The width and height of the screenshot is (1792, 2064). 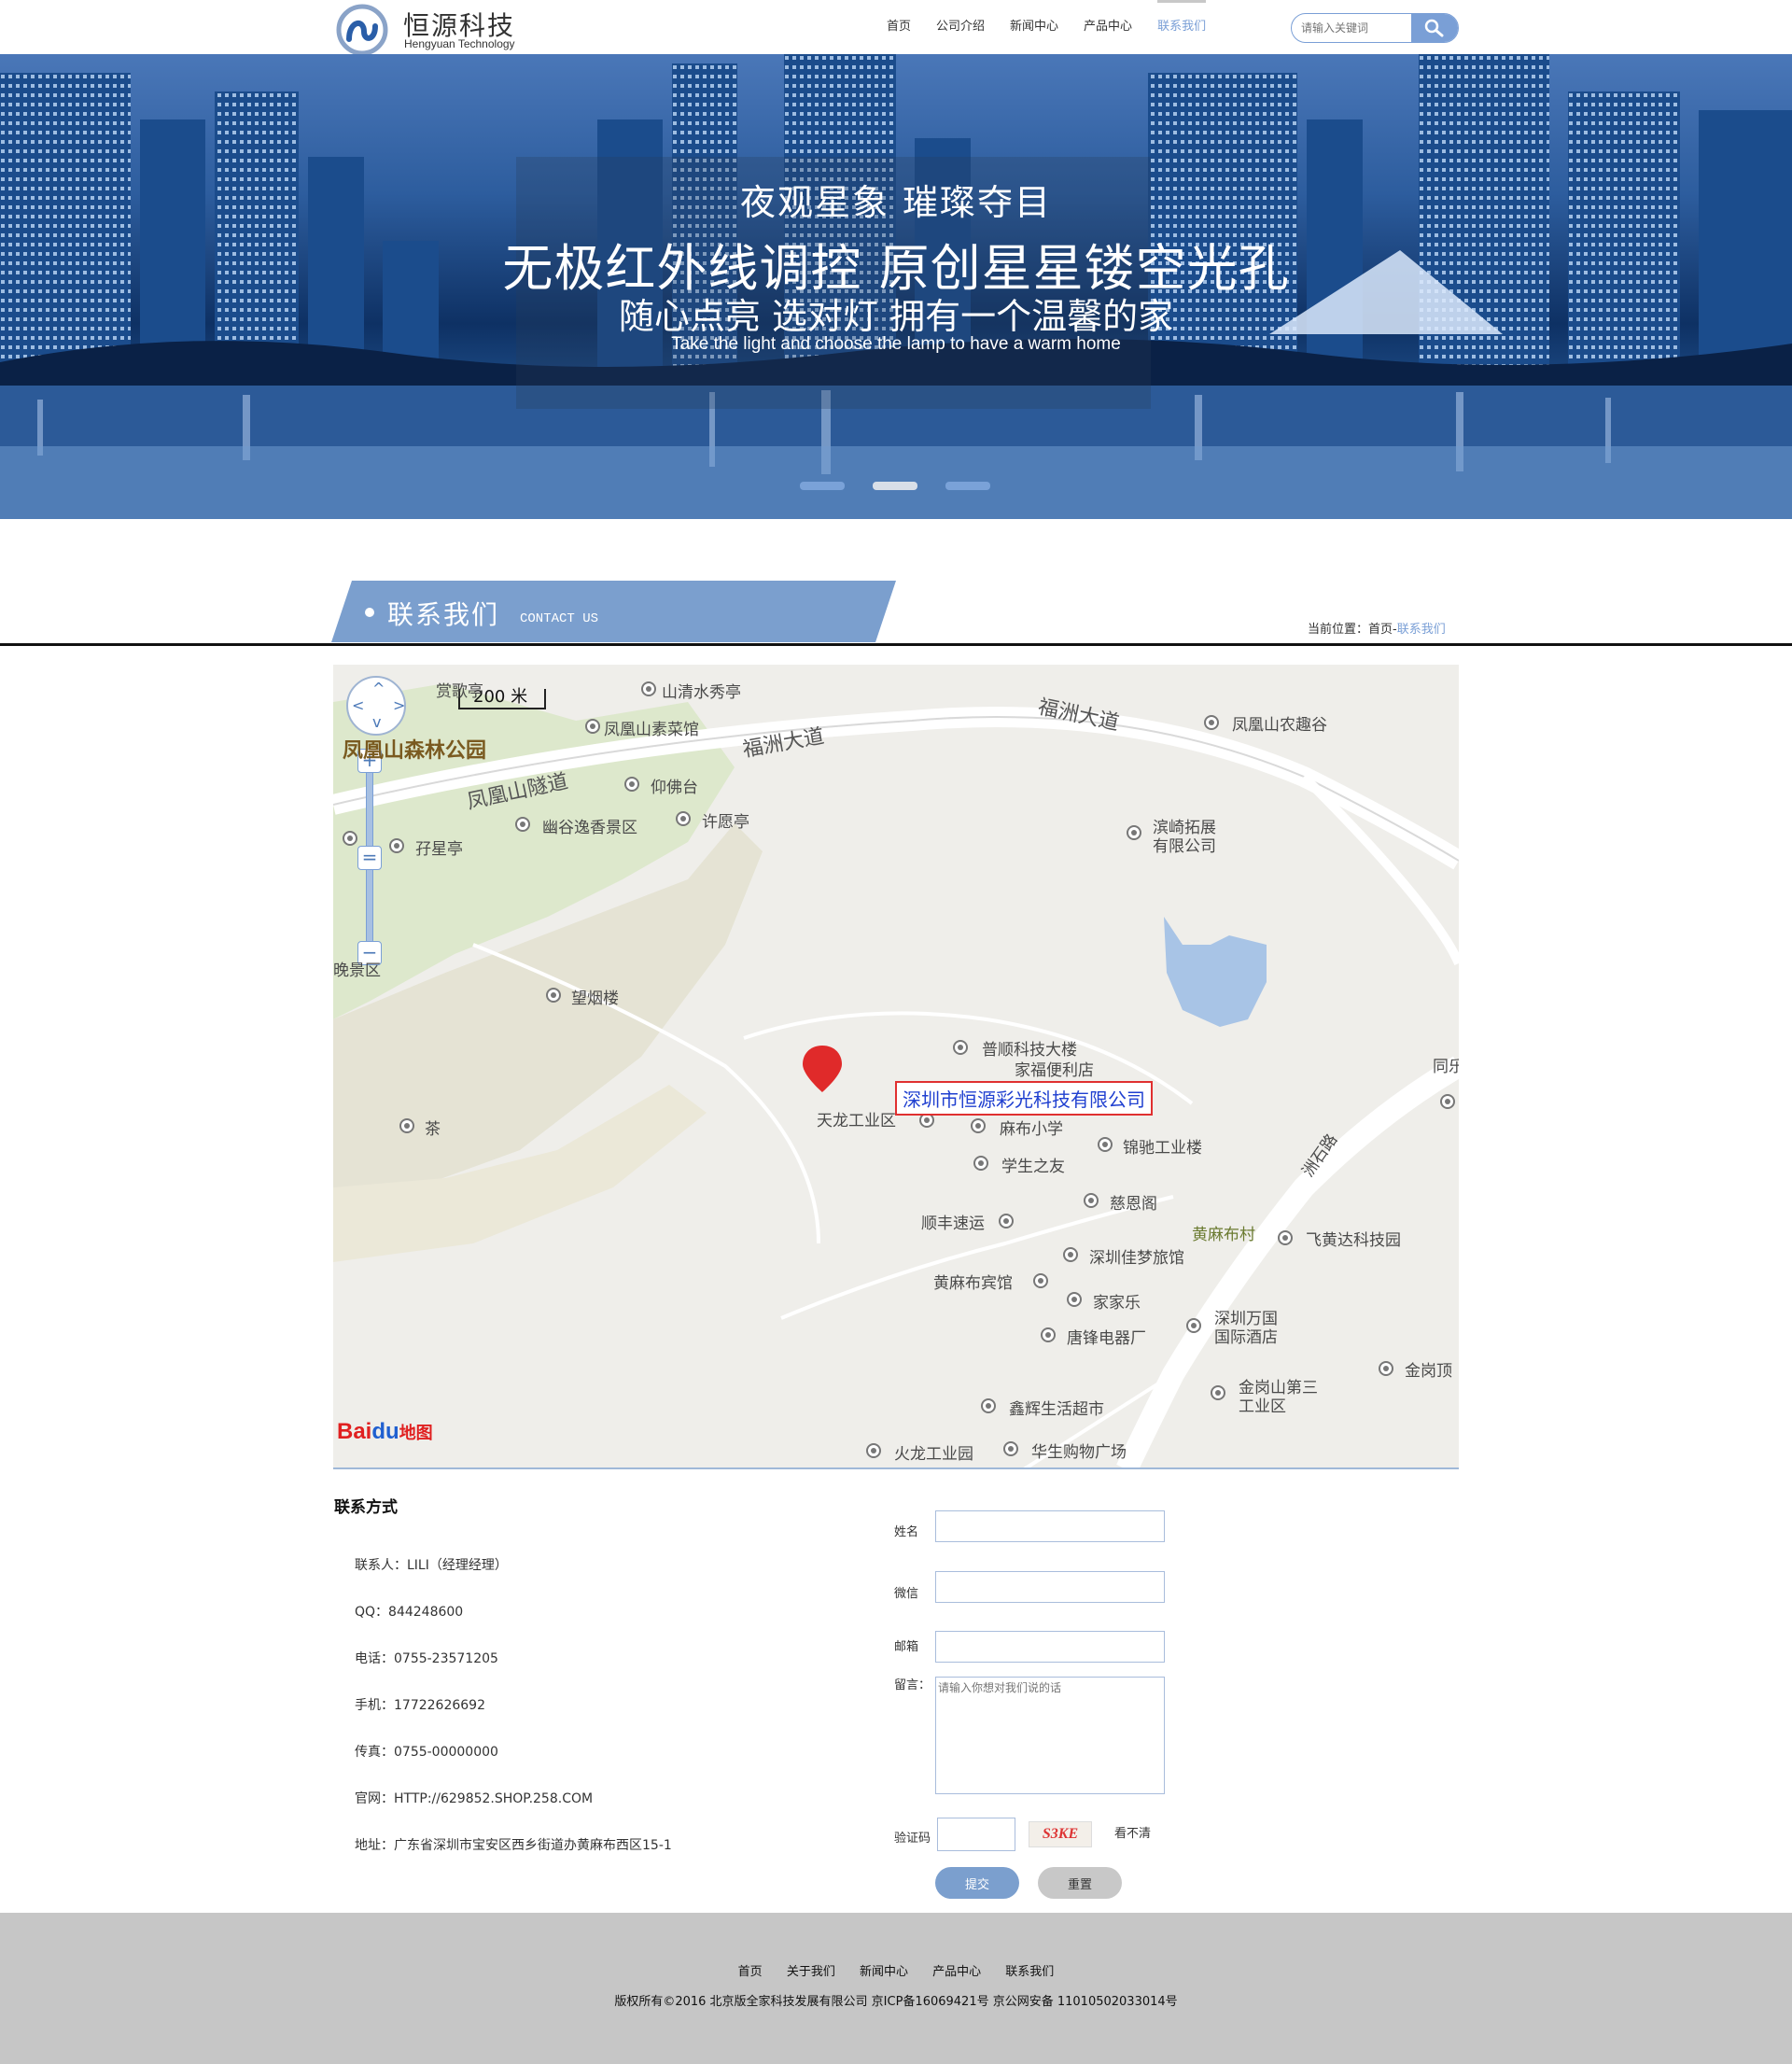 I want to click on map-label: 黄麻布宾馆, so click(x=973, y=1283).